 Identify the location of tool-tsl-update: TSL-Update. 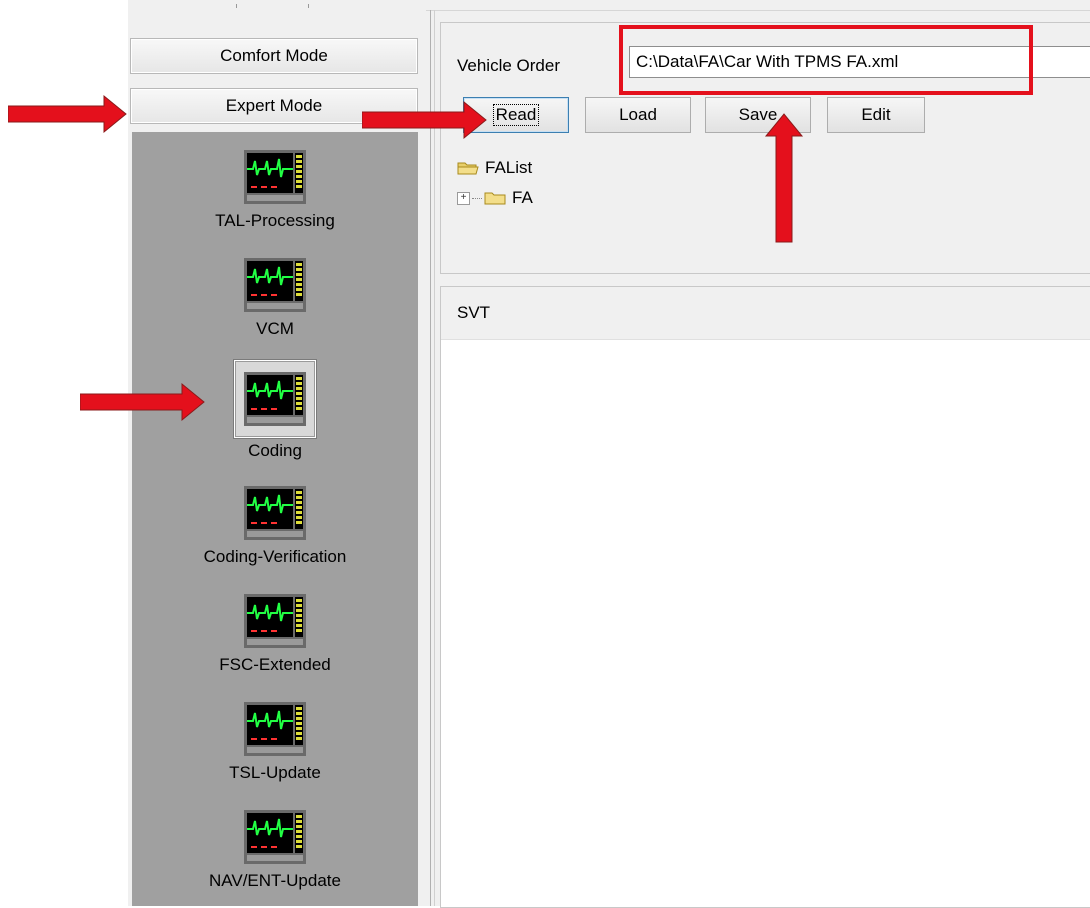
(275, 740).